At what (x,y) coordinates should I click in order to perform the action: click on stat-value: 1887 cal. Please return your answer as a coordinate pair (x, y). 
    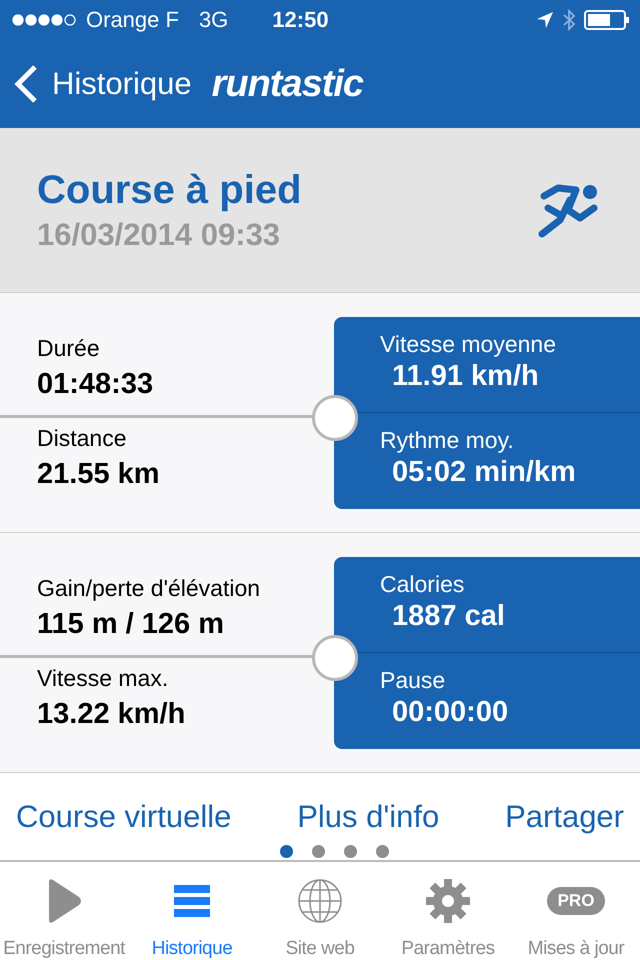
    Looking at the image, I should click on (448, 616).